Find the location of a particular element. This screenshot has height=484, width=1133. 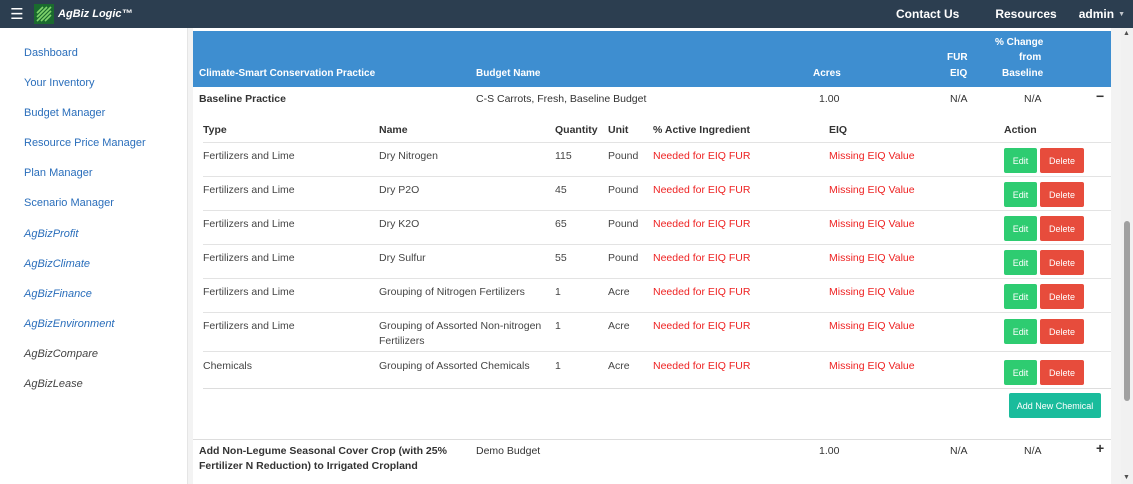

sidebar-item-agbizcompare: AgBizCompare is located at coordinates (61, 354).